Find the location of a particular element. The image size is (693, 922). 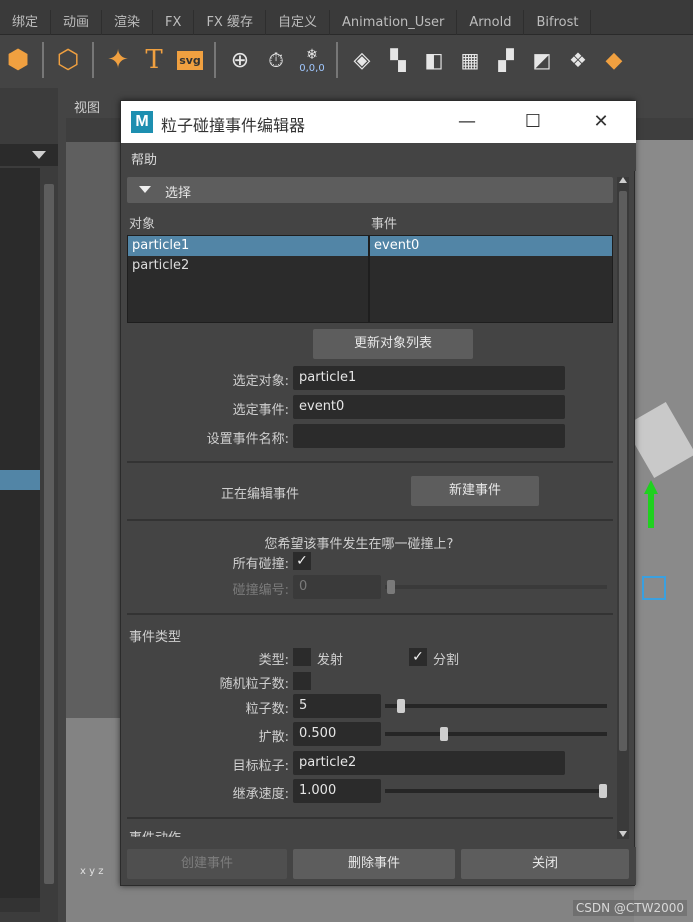

outliner-hscrollbar is located at coordinates (20, 905).